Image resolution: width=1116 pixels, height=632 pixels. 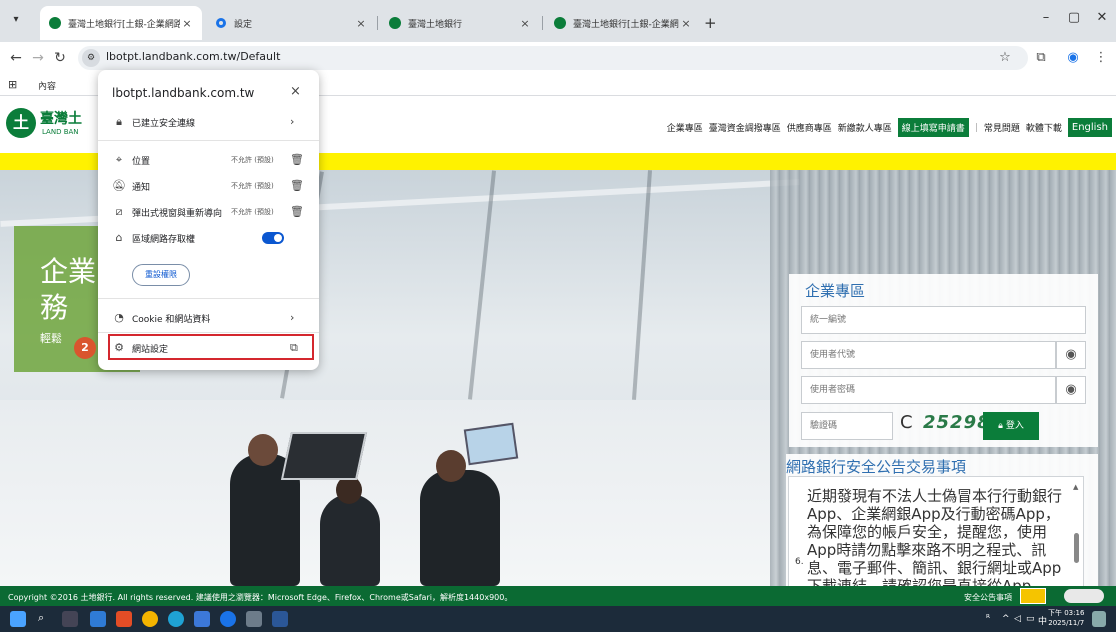 I want to click on site-info-icon: ⚙, so click(x=91, y=58).